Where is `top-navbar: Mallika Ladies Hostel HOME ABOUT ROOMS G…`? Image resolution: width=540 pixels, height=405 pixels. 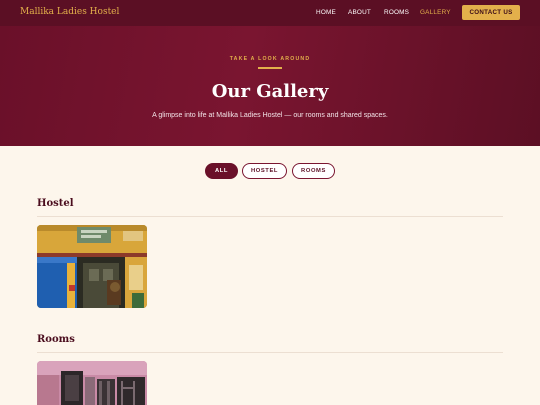
top-navbar: Mallika Ladies Hostel HOME ABOUT ROOMS G… is located at coordinates (270, 13).